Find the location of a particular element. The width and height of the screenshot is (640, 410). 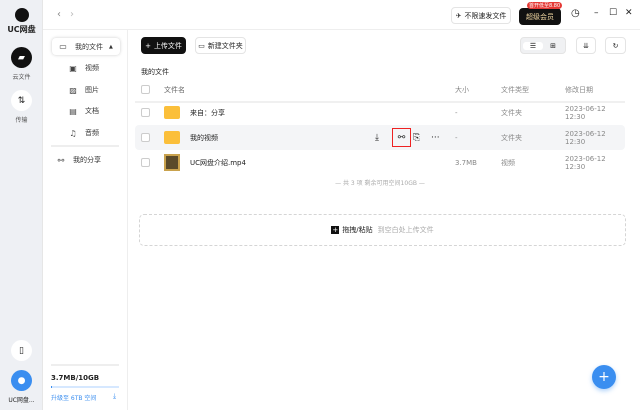

app-logo: UC网盘 is located at coordinates (21, 21).